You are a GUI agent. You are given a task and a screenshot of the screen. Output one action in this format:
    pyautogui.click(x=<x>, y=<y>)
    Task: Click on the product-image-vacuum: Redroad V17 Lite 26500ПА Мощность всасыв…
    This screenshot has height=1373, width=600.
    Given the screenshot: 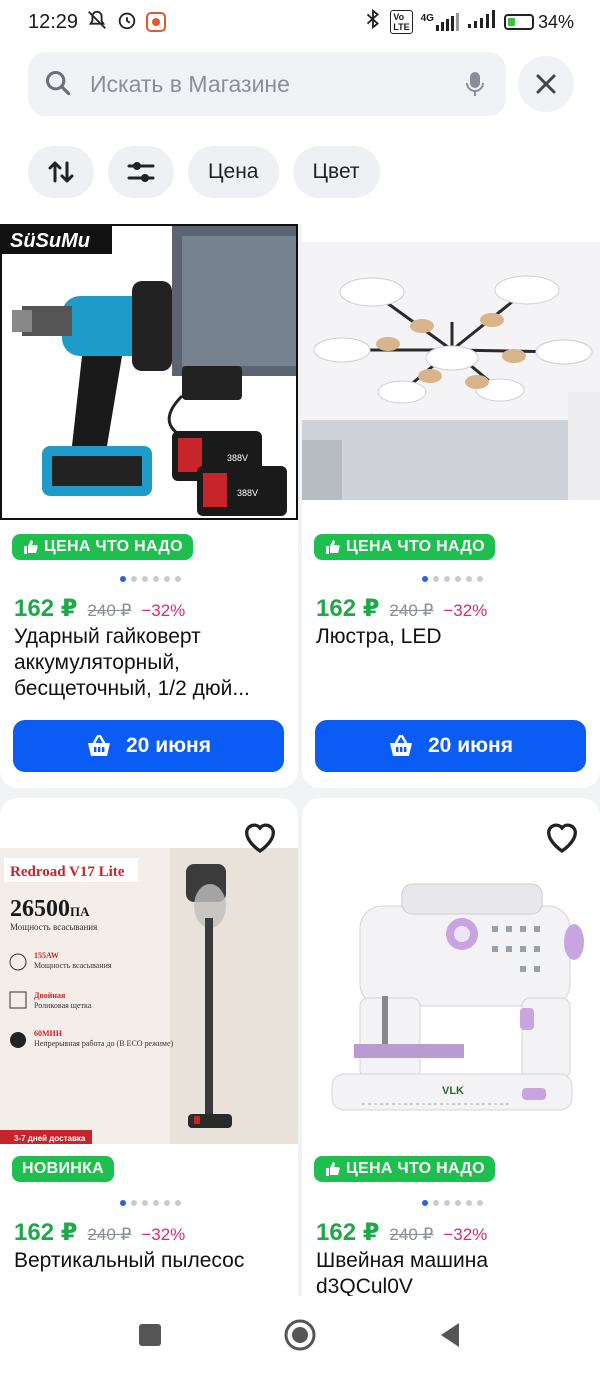 What is the action you would take?
    pyautogui.click(x=149, y=996)
    